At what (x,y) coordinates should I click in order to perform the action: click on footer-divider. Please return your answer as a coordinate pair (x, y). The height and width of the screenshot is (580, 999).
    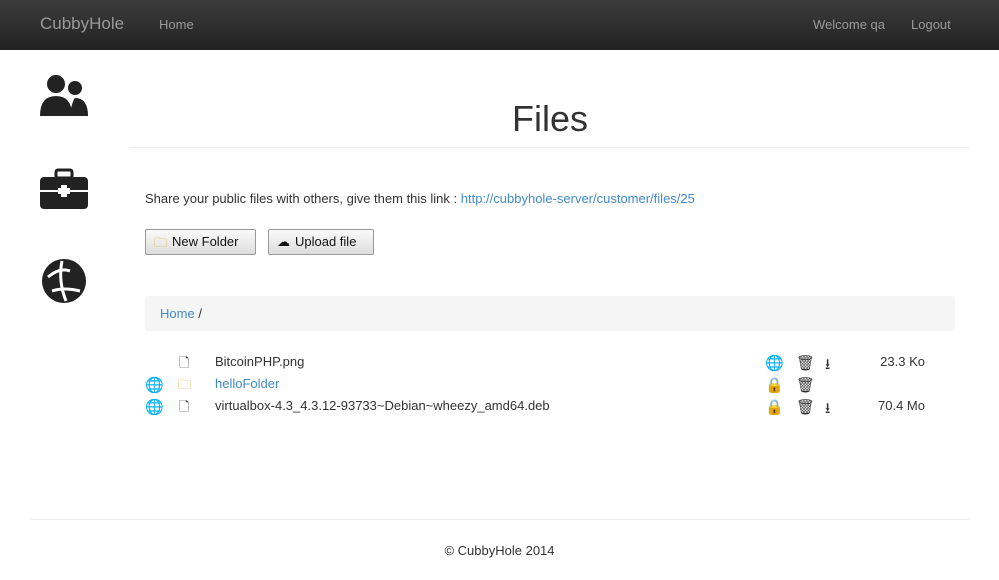
    Looking at the image, I should click on (500, 519).